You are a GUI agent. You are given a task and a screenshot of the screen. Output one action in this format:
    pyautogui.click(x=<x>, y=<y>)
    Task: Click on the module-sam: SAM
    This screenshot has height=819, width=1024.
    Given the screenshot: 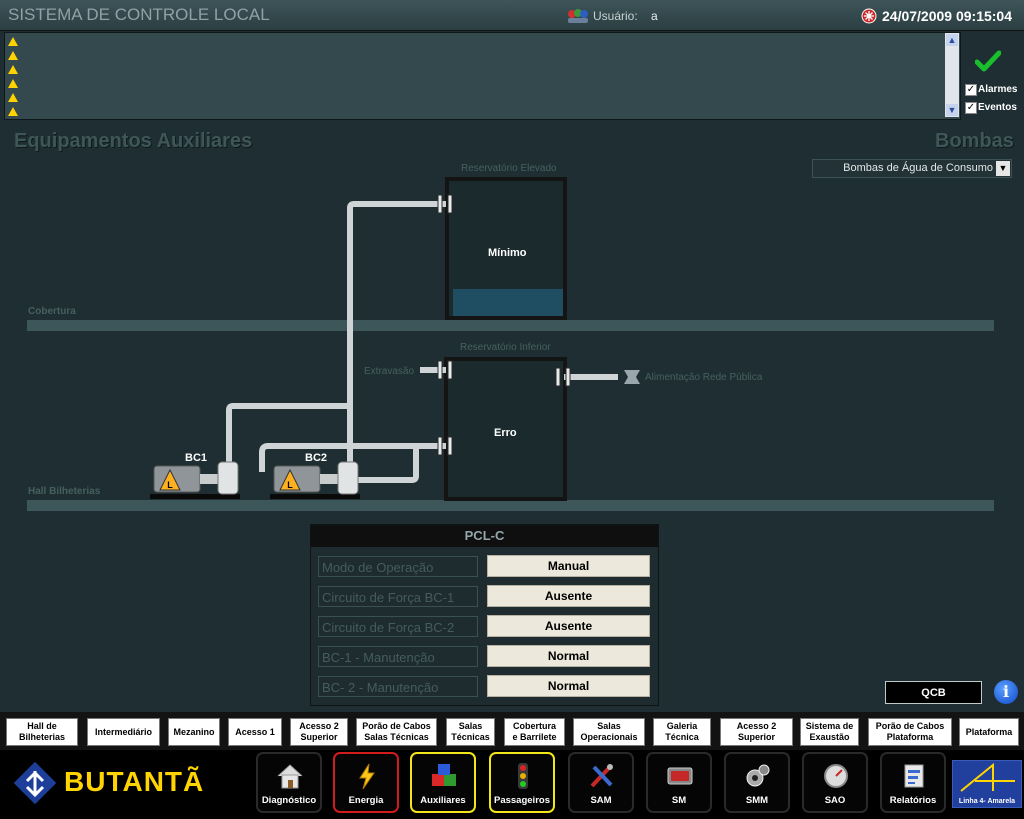 What is the action you would take?
    pyautogui.click(x=601, y=782)
    